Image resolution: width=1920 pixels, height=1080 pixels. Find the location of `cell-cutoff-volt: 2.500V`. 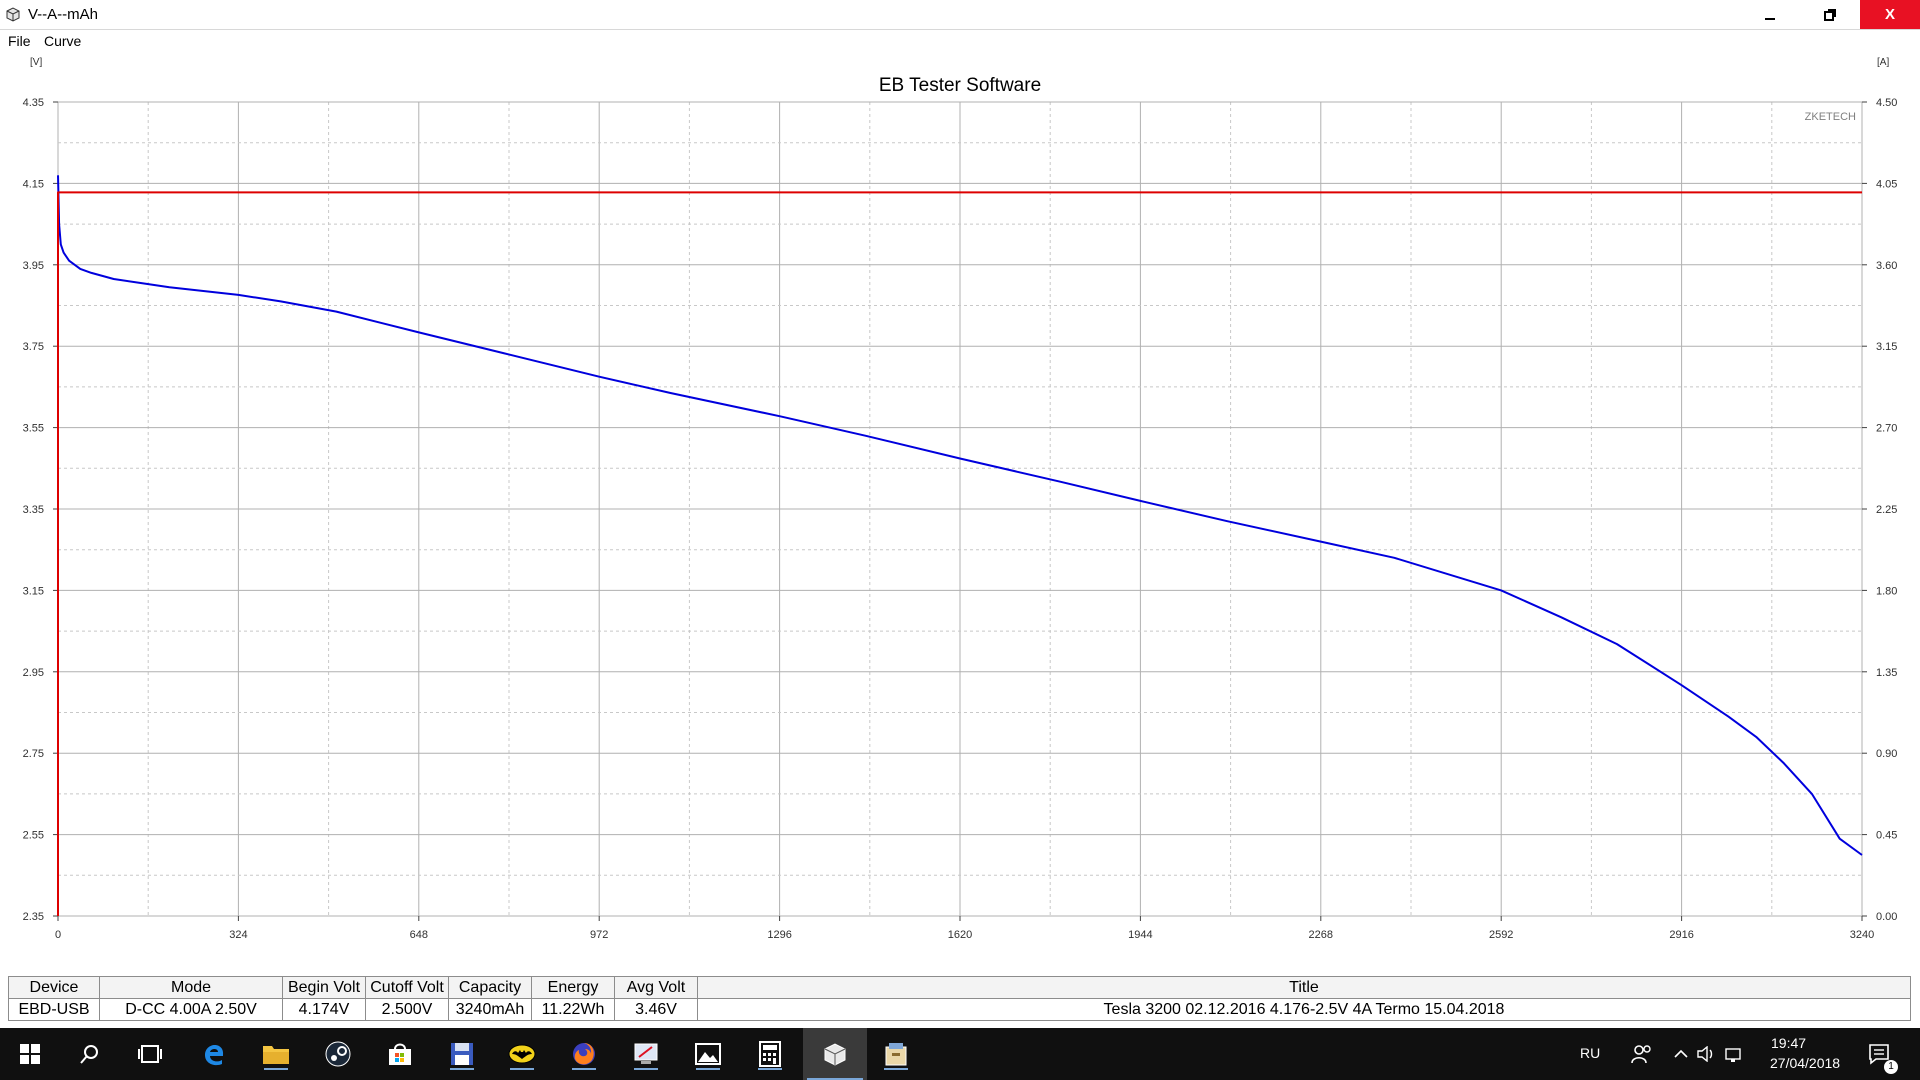

cell-cutoff-volt: 2.500V is located at coordinates (407, 1009).